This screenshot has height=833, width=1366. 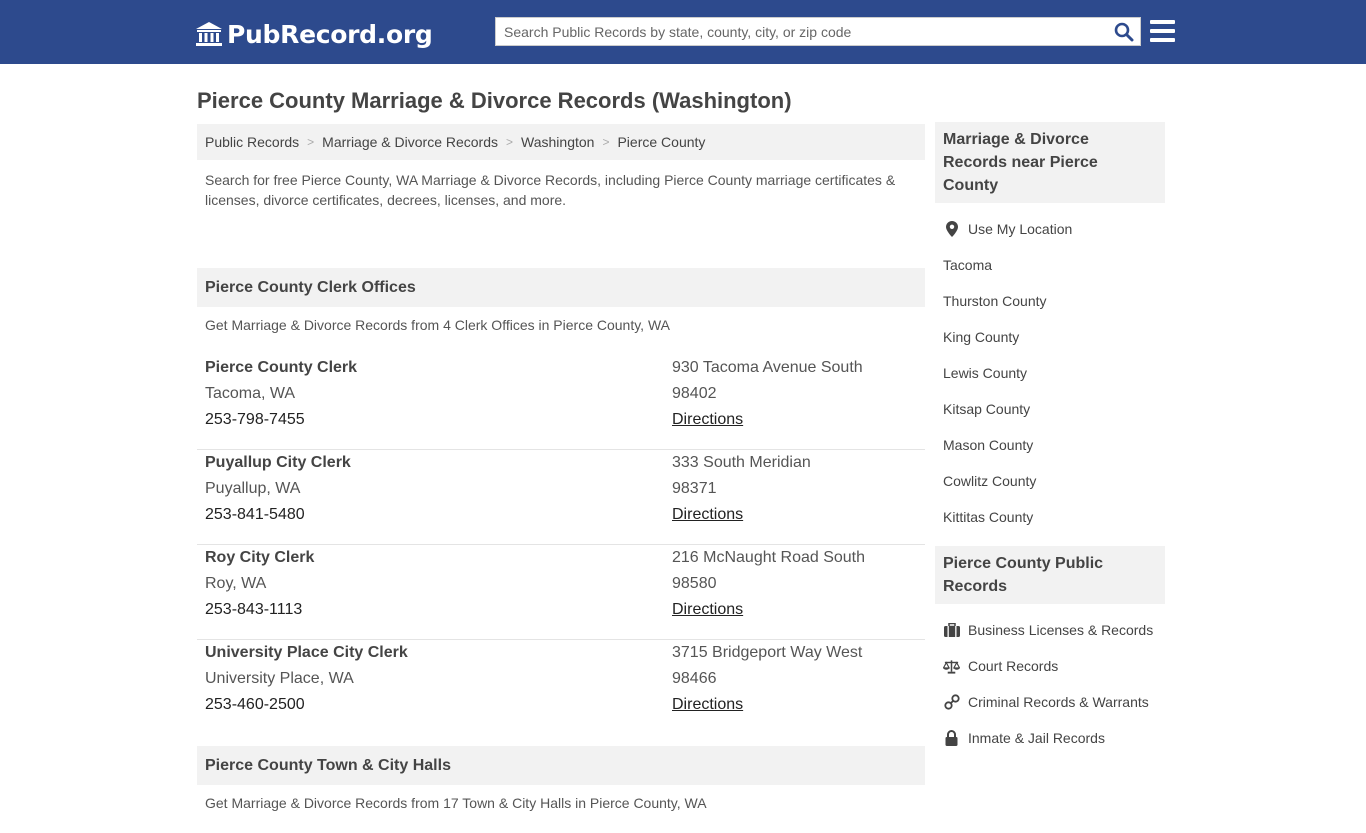 I want to click on scales-icon, so click(x=951, y=666).